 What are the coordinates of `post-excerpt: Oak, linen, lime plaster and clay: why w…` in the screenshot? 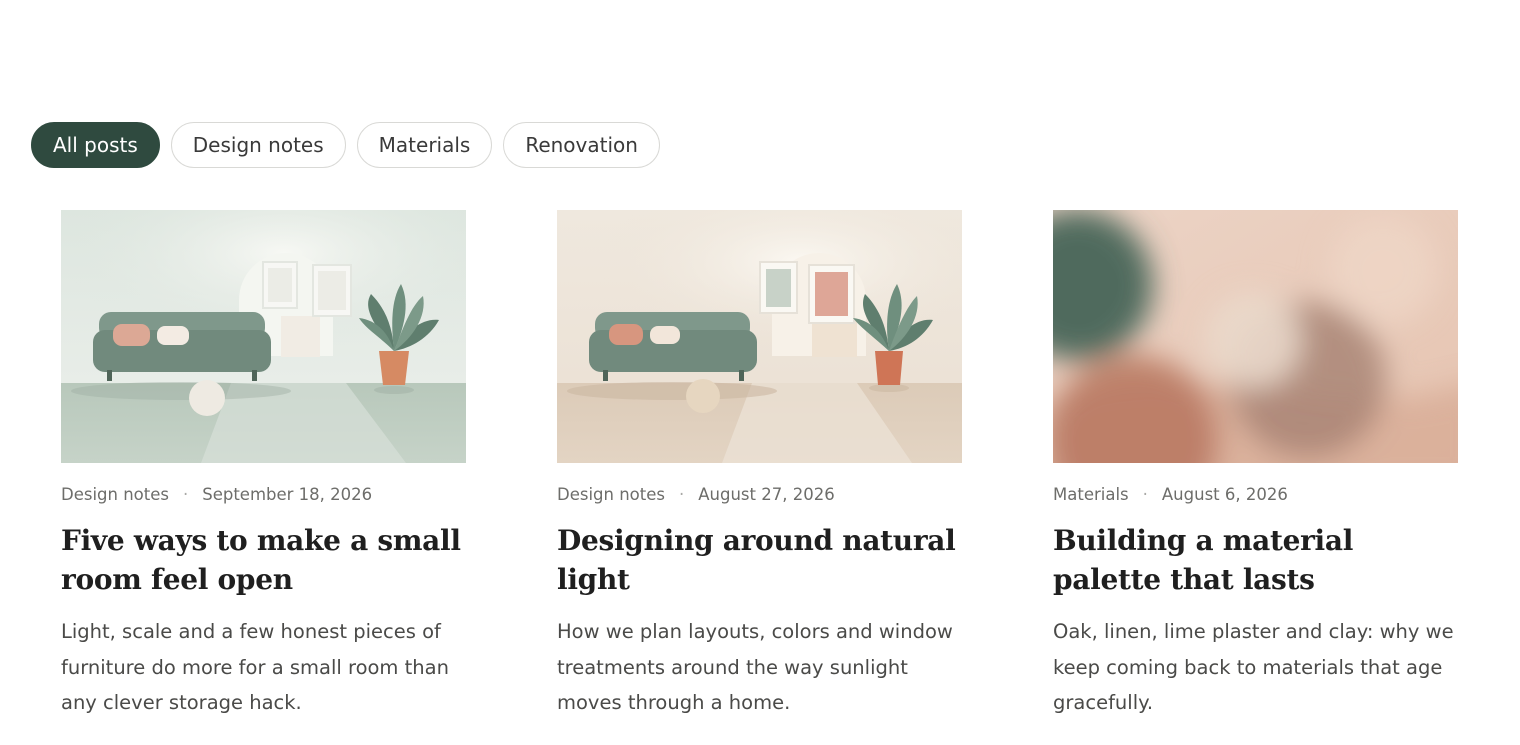 It's located at (1253, 667).